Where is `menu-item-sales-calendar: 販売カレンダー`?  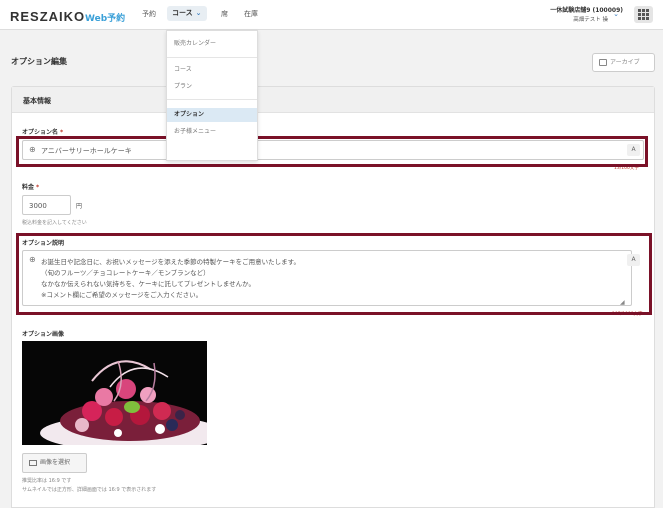 menu-item-sales-calendar: 販売カレンダー is located at coordinates (212, 44).